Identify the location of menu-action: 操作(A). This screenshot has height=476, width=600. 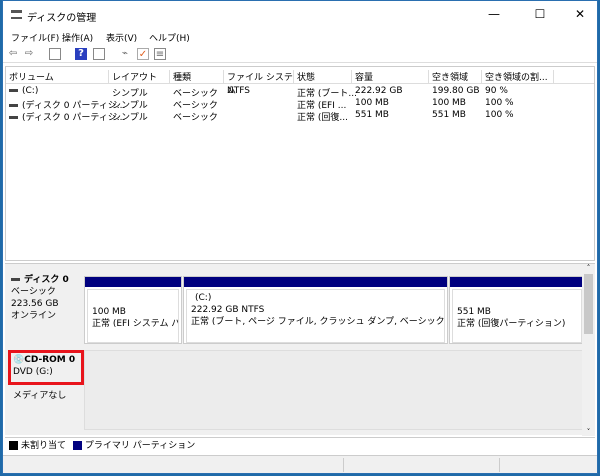
(77, 37).